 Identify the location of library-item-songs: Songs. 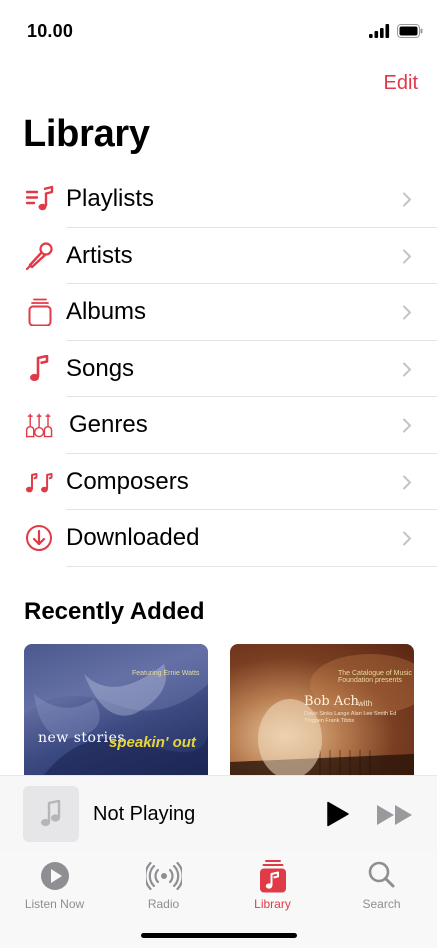
(218, 369).